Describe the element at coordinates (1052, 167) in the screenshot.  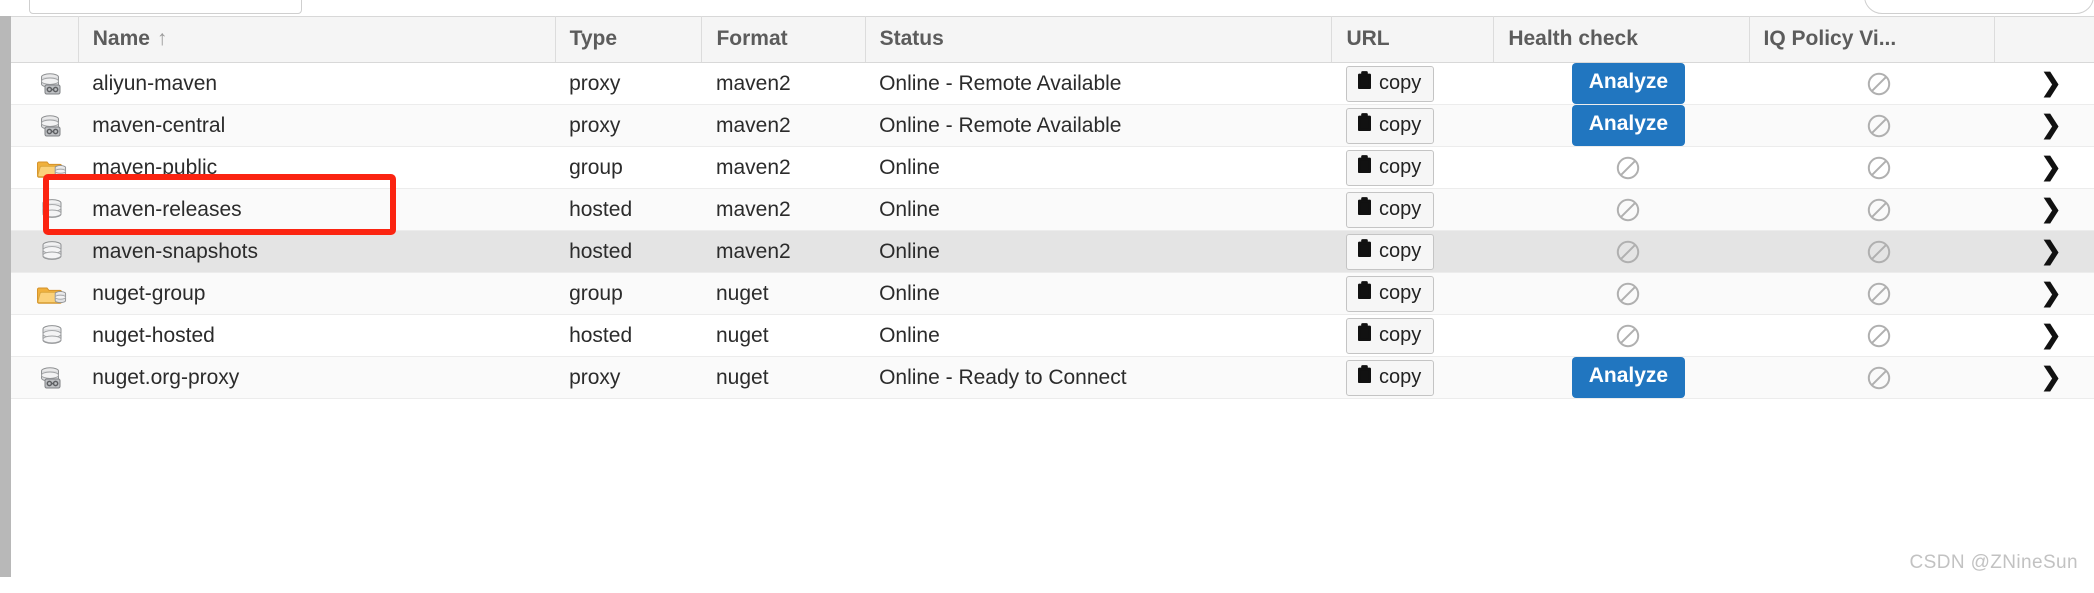
I see `table-row: maven-public group maven2 Online copy ❯` at that location.